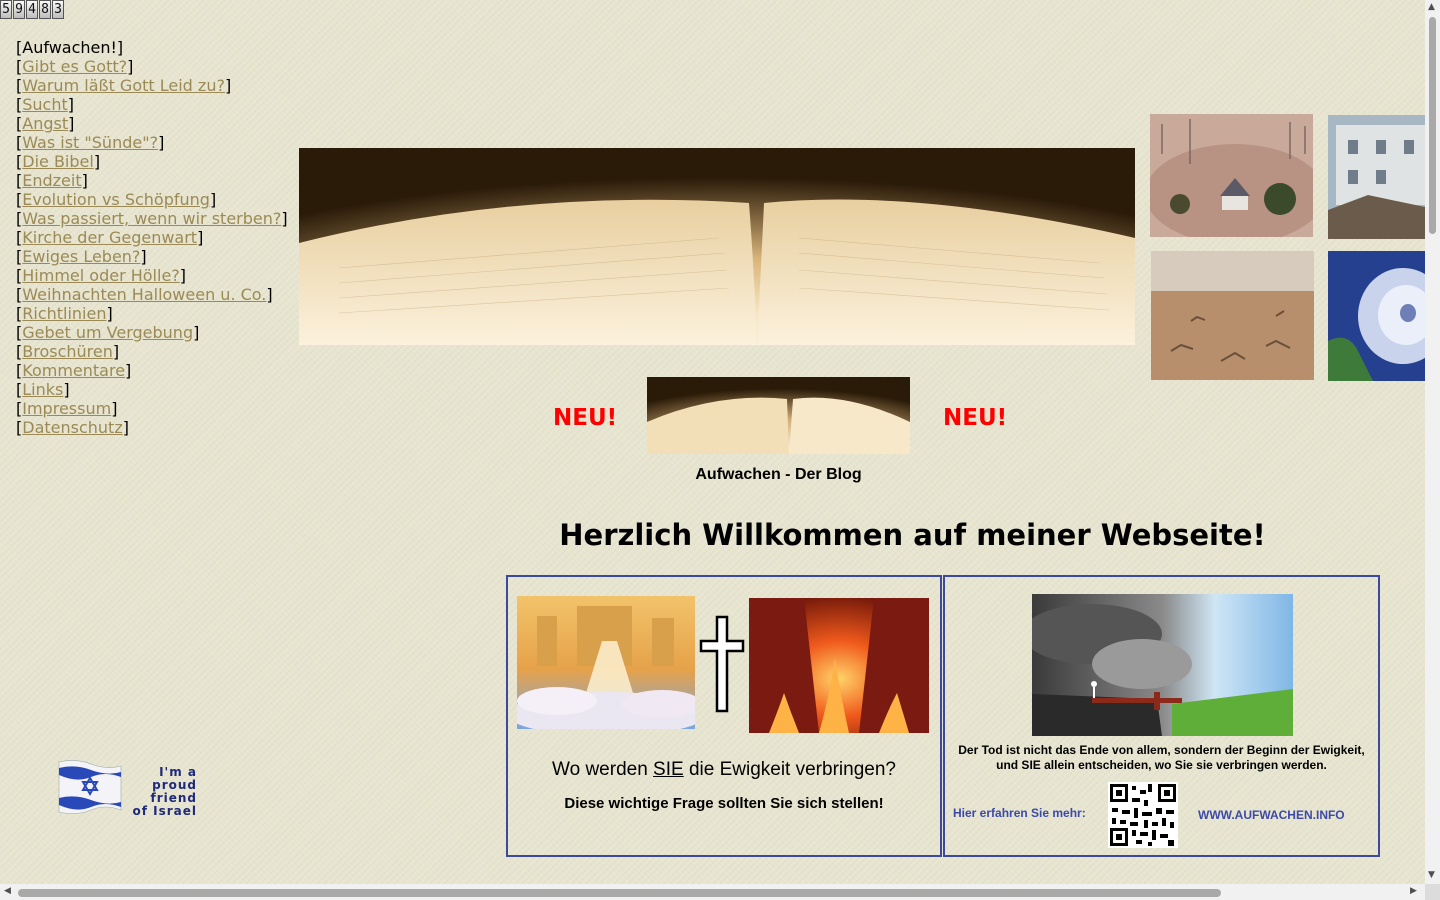  Describe the element at coordinates (778, 475) in the screenshot. I see `blog-caption: Aufwachen - Der Blog` at that location.